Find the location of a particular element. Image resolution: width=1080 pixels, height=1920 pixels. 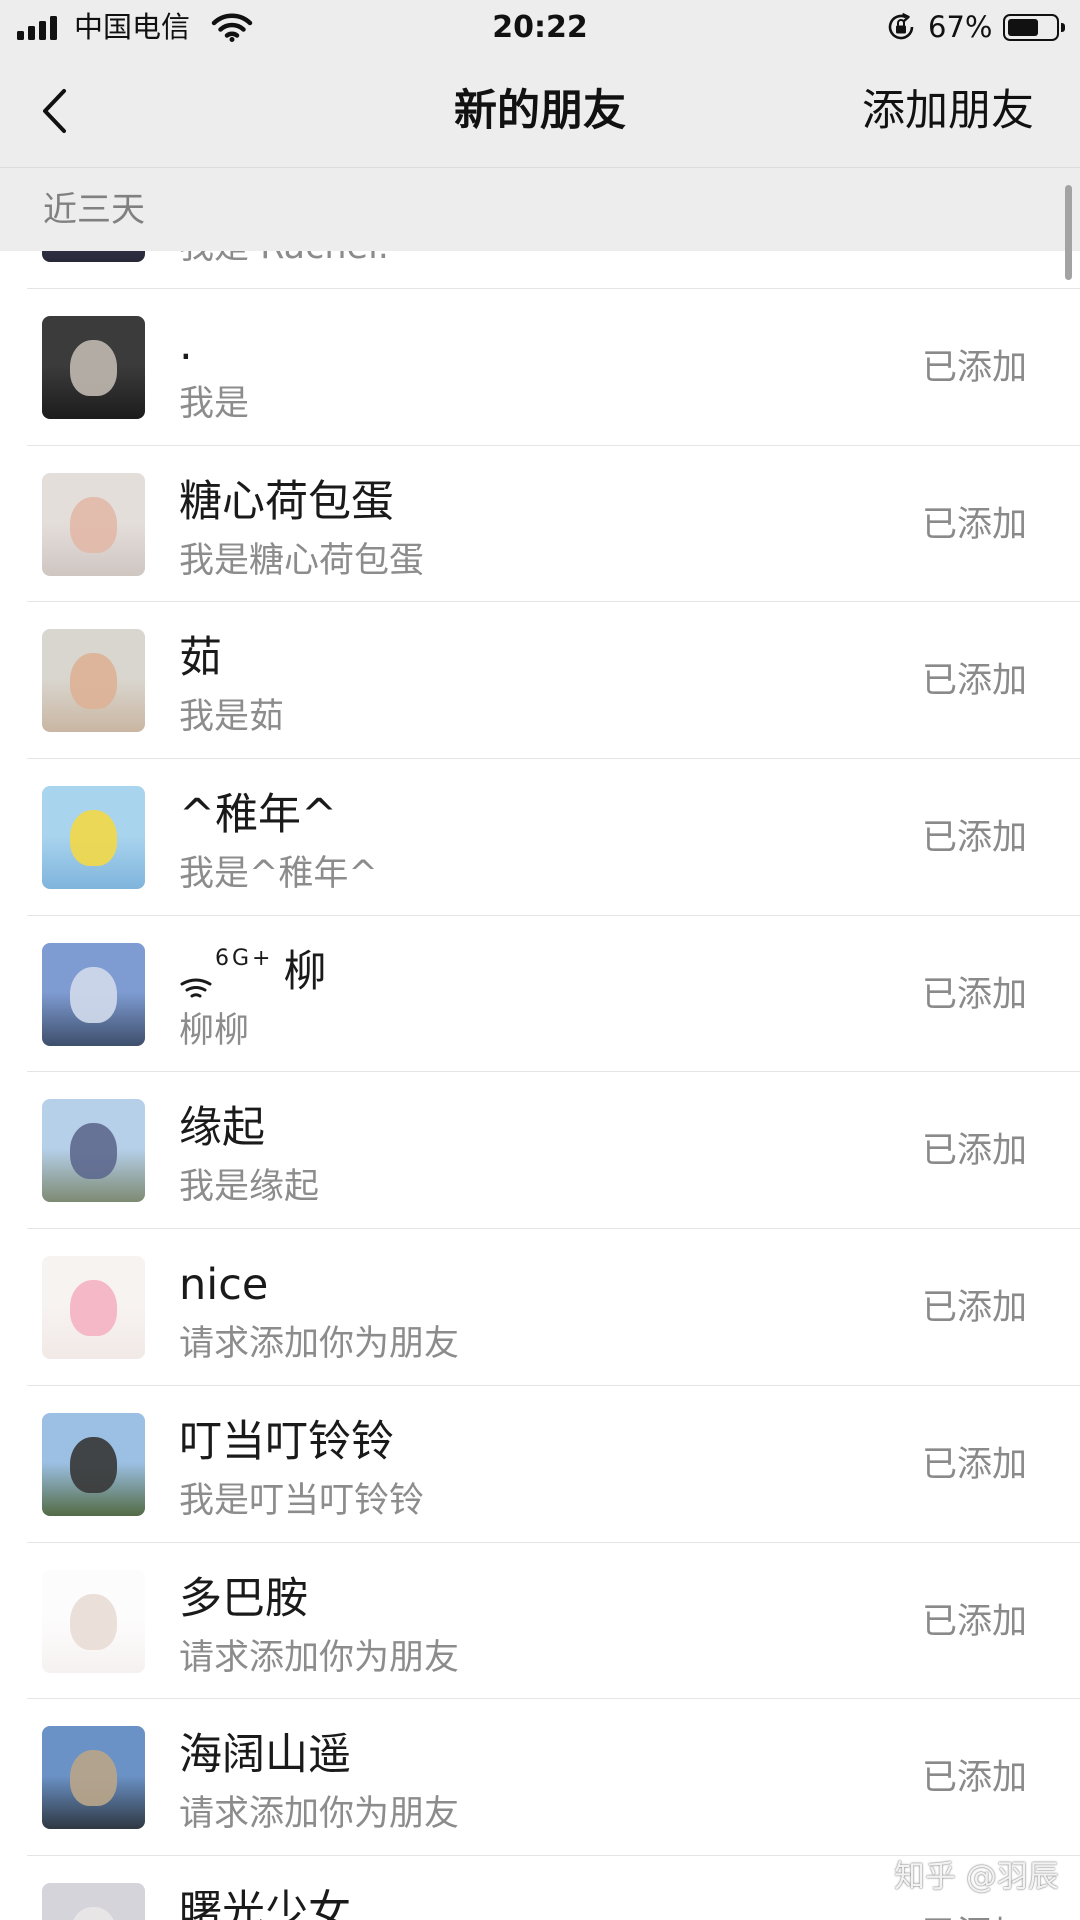

list-item: 海阔山遥请求添加你为朋友 已添加 is located at coordinates (540, 1777).